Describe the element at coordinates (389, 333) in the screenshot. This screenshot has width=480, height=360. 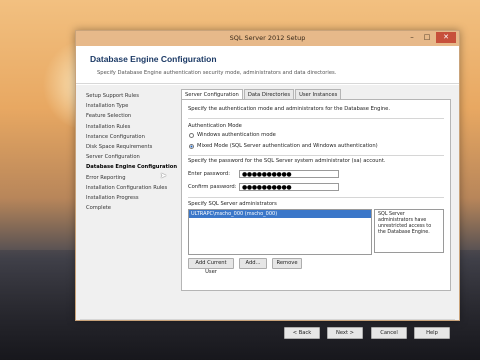
I see `cancel-button: Cancel` at that location.